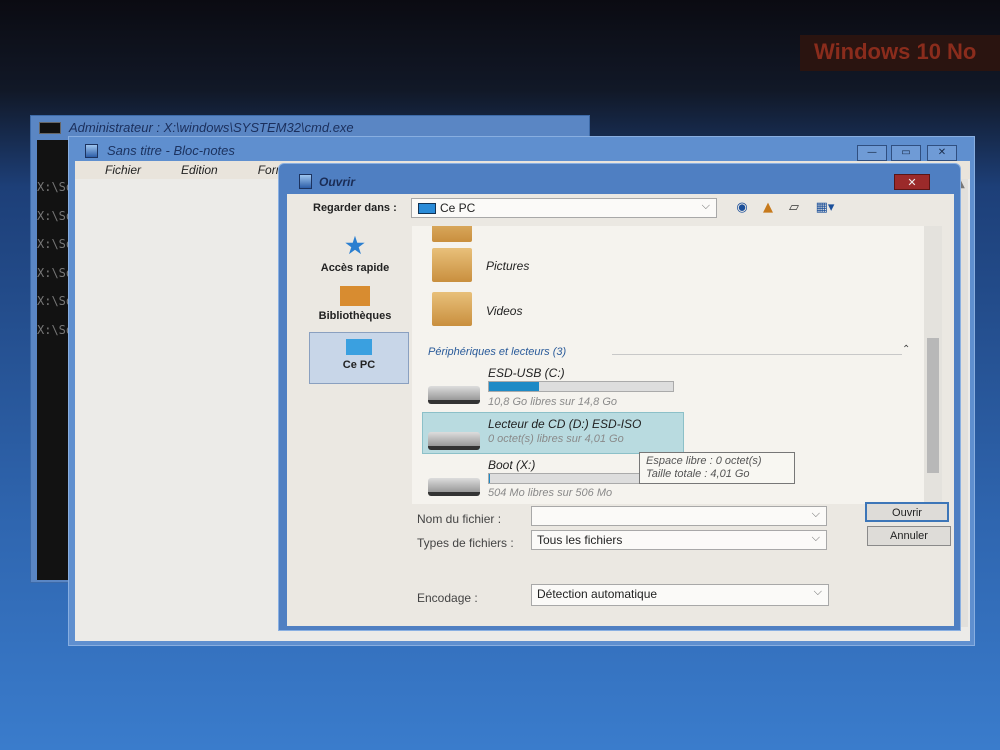 The width and height of the screenshot is (1000, 750). Describe the element at coordinates (553, 402) in the screenshot. I see `drive-c-free: 10,8 Go libres sur 14,8 Go` at that location.